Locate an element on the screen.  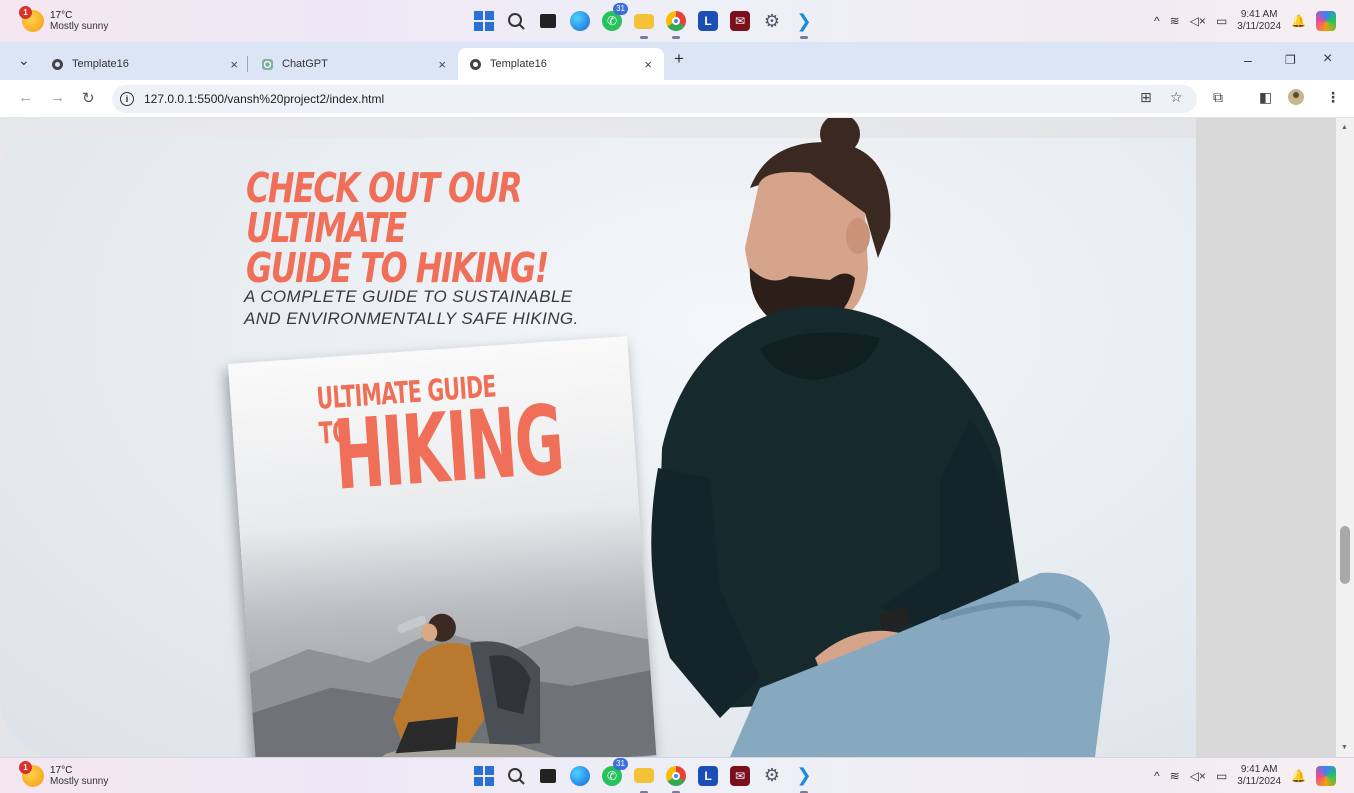
tab-template16-active: Template16 × is located at coordinates (561, 64).